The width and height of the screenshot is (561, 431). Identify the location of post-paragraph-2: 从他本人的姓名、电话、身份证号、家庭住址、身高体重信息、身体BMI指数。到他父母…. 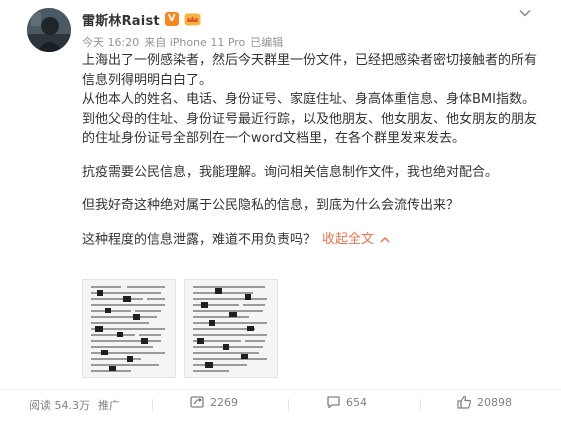
(310, 119).